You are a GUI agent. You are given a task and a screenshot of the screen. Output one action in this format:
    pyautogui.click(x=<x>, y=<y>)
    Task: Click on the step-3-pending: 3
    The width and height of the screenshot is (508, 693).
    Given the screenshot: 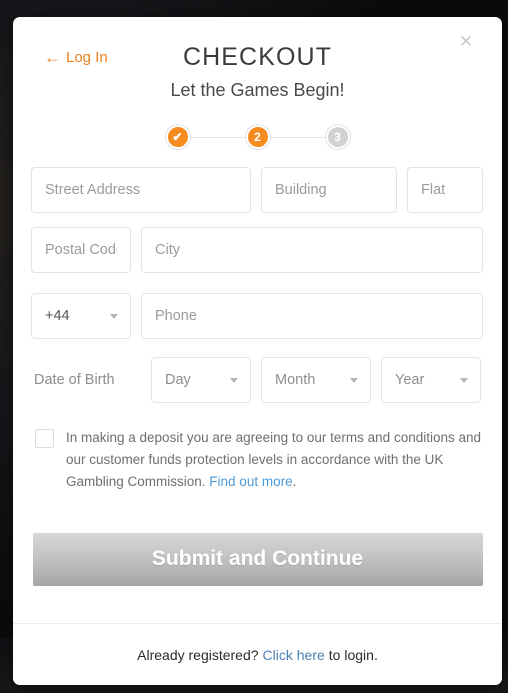 What is the action you would take?
    pyautogui.click(x=337, y=137)
    